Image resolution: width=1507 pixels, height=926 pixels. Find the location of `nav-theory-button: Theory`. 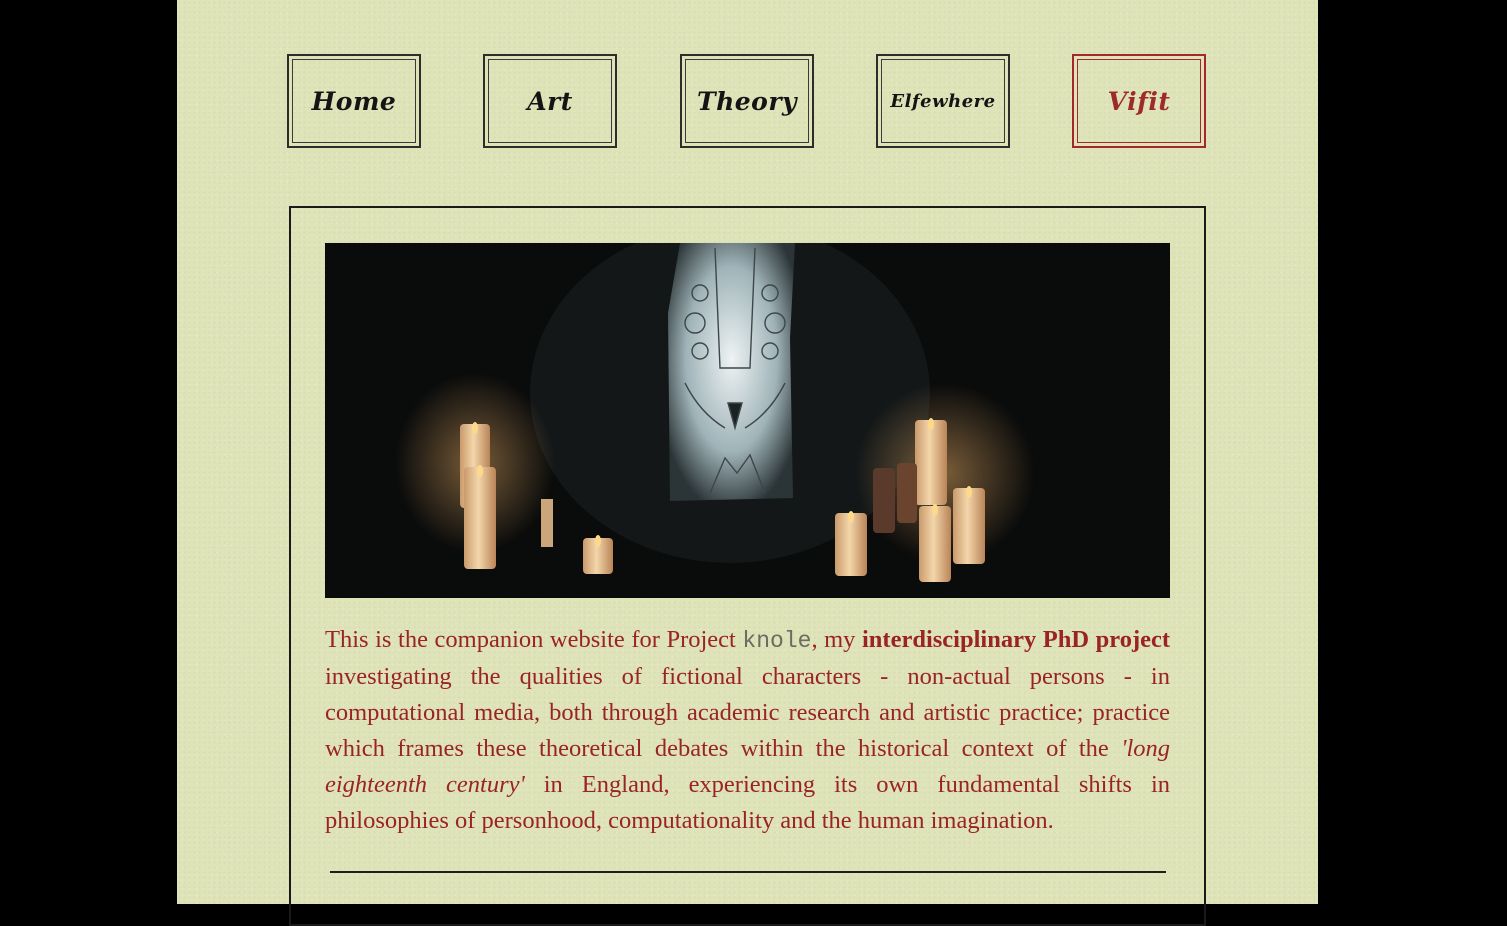

nav-theory-button: Theory is located at coordinates (747, 101).